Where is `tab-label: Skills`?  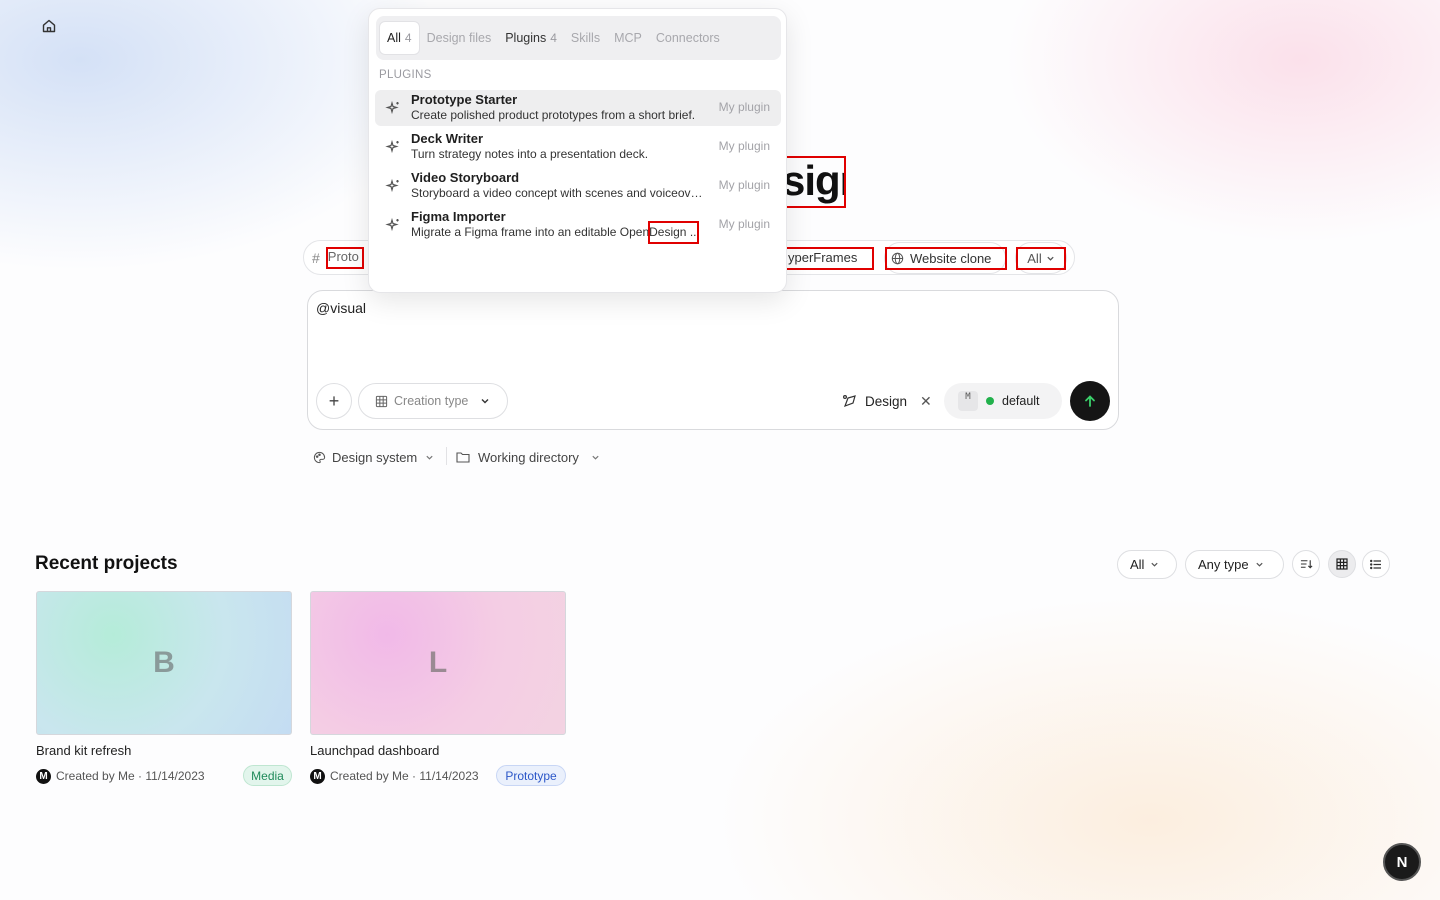 tab-label: Skills is located at coordinates (585, 38).